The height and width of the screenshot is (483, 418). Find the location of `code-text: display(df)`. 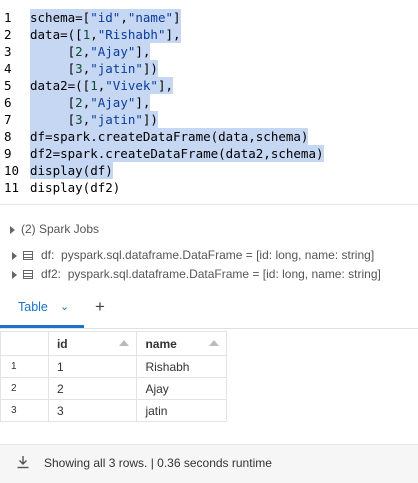

code-text: display(df) is located at coordinates (71, 170).